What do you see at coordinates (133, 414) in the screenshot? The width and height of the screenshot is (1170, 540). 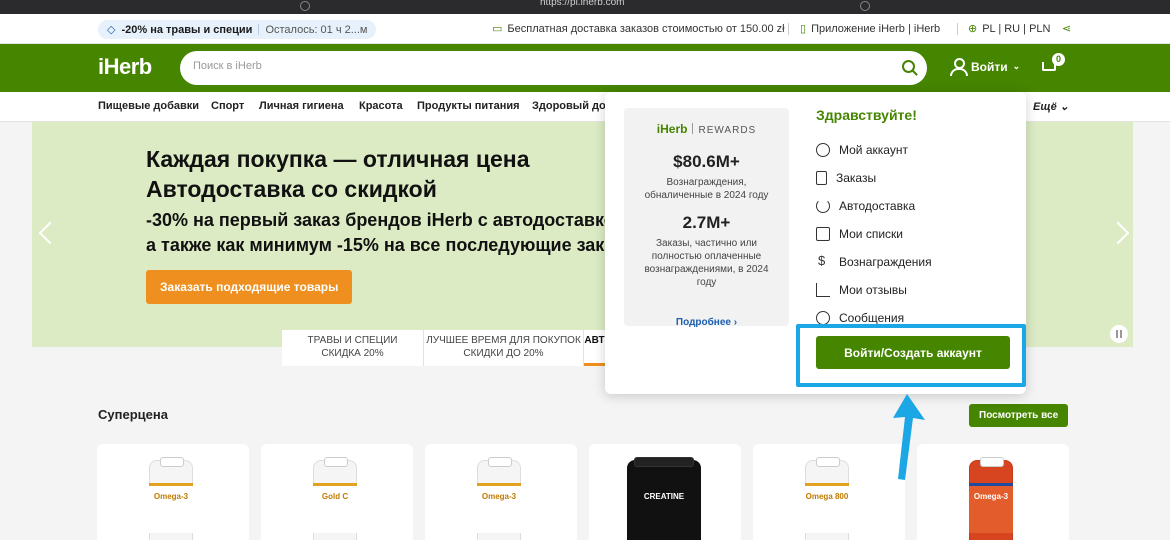 I see `section-title: Суперцена` at bounding box center [133, 414].